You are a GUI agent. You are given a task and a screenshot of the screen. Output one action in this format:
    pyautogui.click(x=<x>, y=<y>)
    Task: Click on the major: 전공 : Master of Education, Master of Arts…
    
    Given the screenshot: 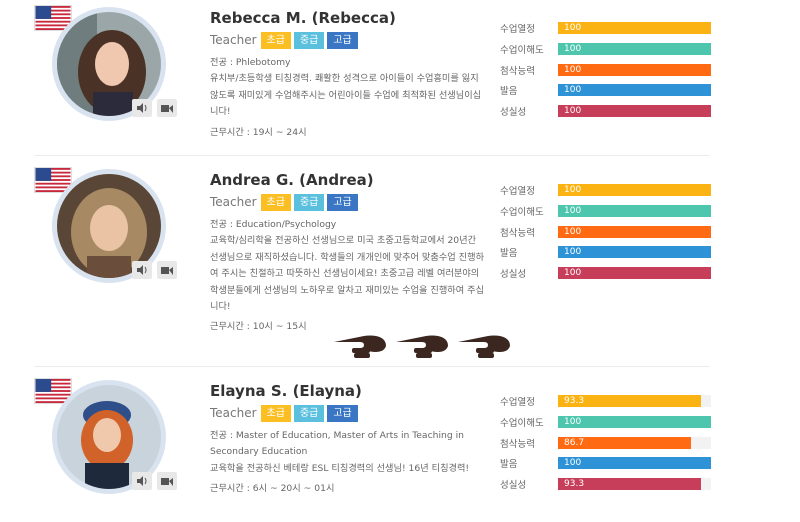 What is the action you would take?
    pyautogui.click(x=337, y=444)
    